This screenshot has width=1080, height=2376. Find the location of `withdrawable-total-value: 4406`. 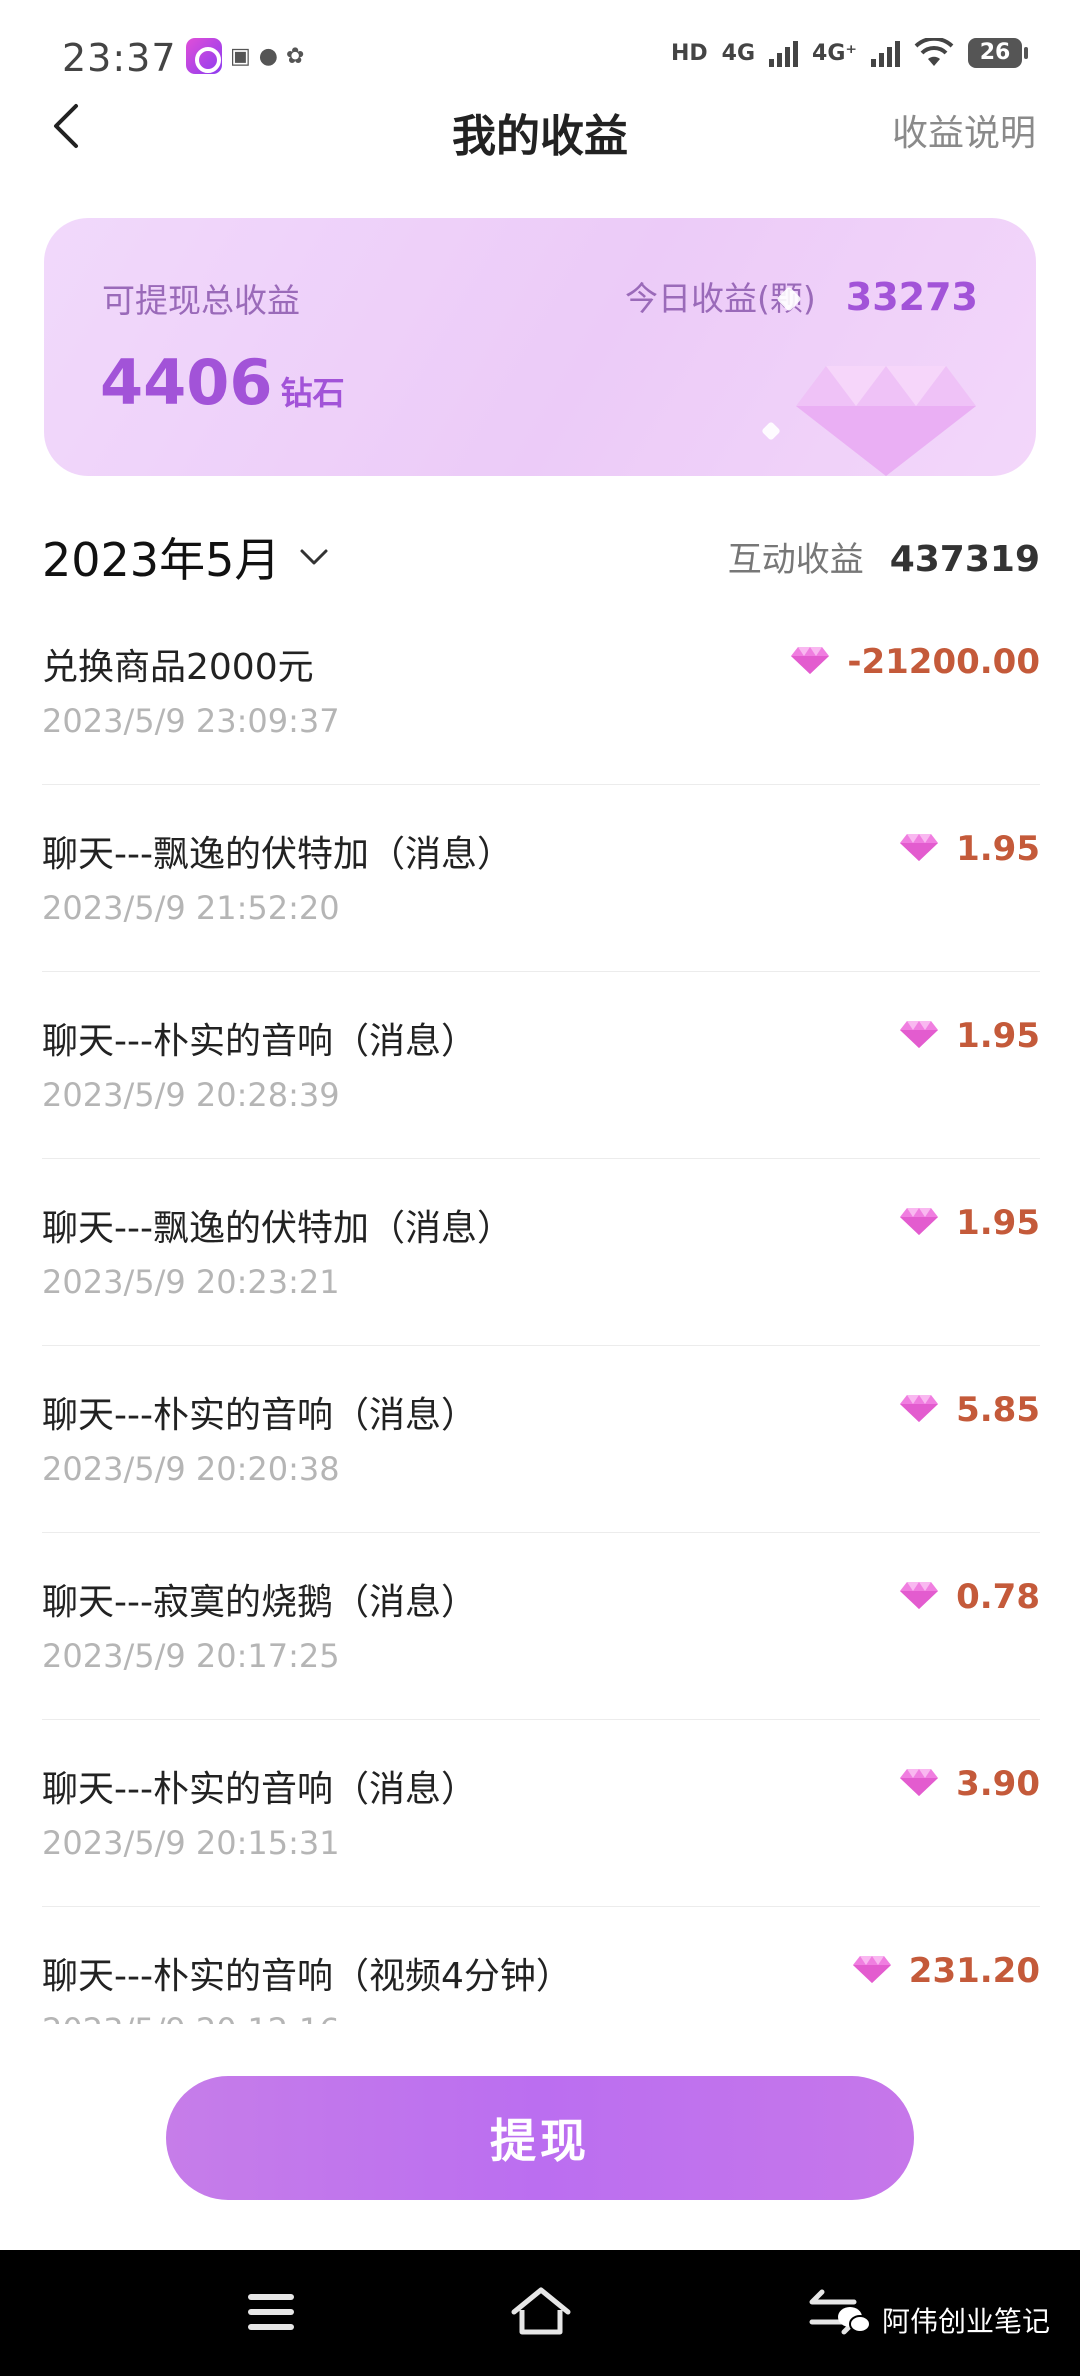

withdrawable-total-value: 4406 is located at coordinates (186, 382).